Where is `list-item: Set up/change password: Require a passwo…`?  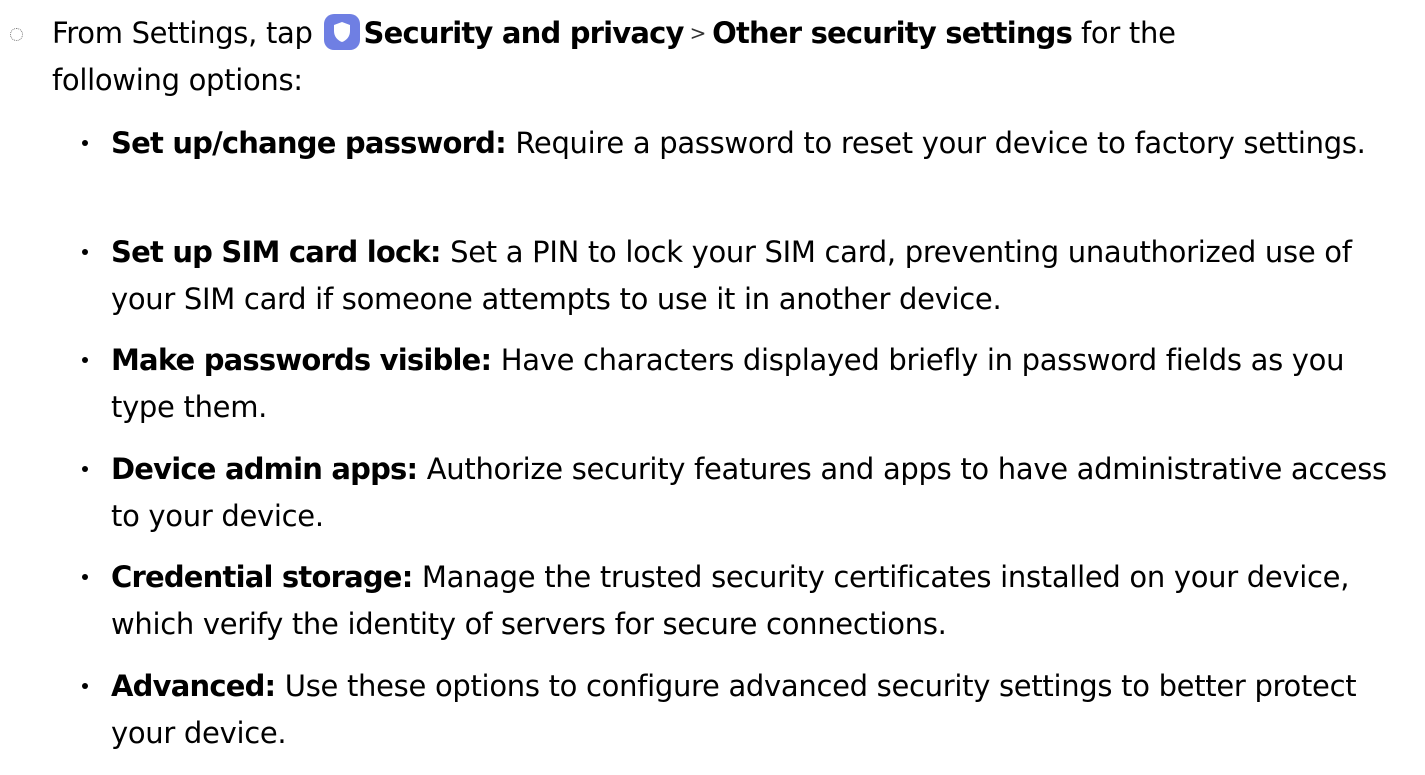
list-item: Set up/change password: Require a passwo… is located at coordinates (746, 167).